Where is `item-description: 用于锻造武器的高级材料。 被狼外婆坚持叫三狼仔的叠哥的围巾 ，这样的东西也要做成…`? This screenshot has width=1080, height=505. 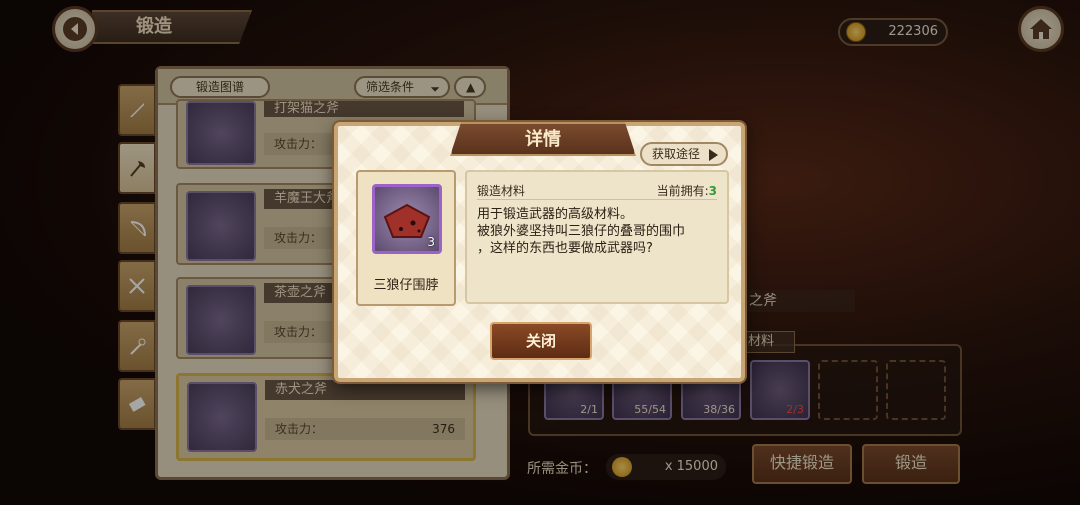
item-description: 用于锻造武器的高级材料。 被狼外婆坚持叫三狼仔的叠哥的围巾 ，这样的东西也要做成… is located at coordinates (597, 231).